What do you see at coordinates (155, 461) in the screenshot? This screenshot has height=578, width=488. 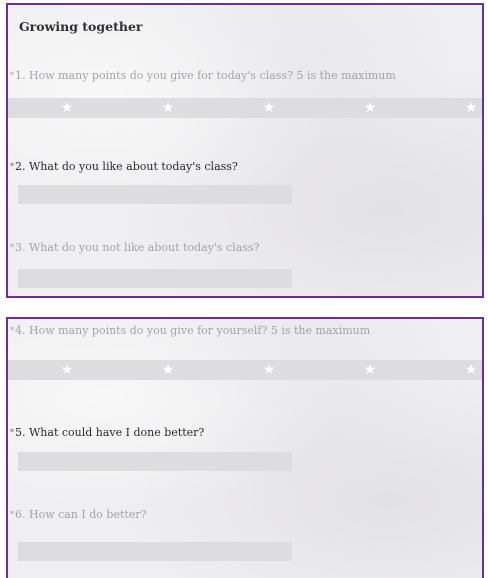 I see `answer-input-q5` at bounding box center [155, 461].